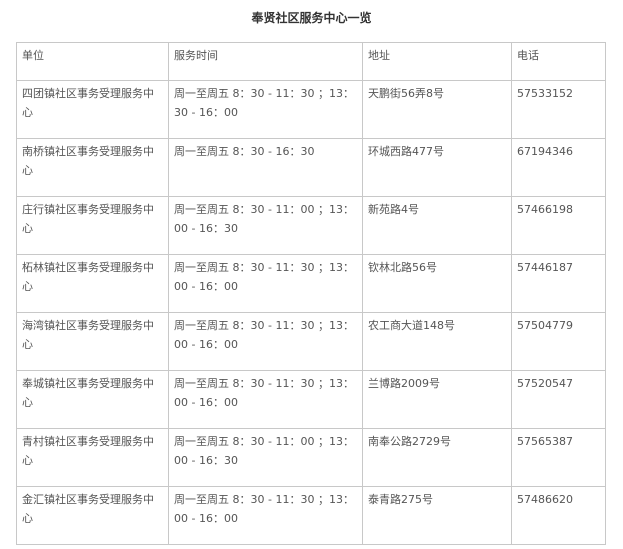  I want to click on page-title: 奉贤社区服务中心一览, so click(311, 18).